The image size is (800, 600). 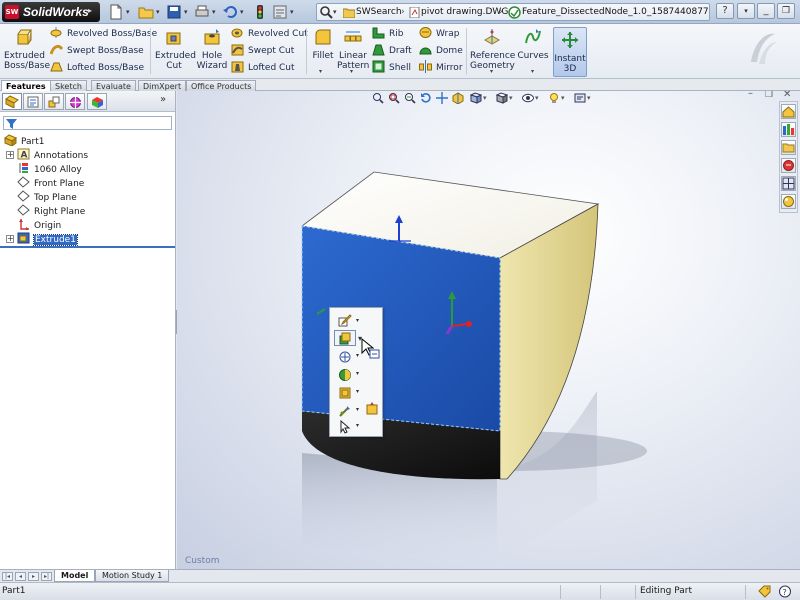 I want to click on normal-to-dropdown-icon: ▾, so click(x=357, y=355).